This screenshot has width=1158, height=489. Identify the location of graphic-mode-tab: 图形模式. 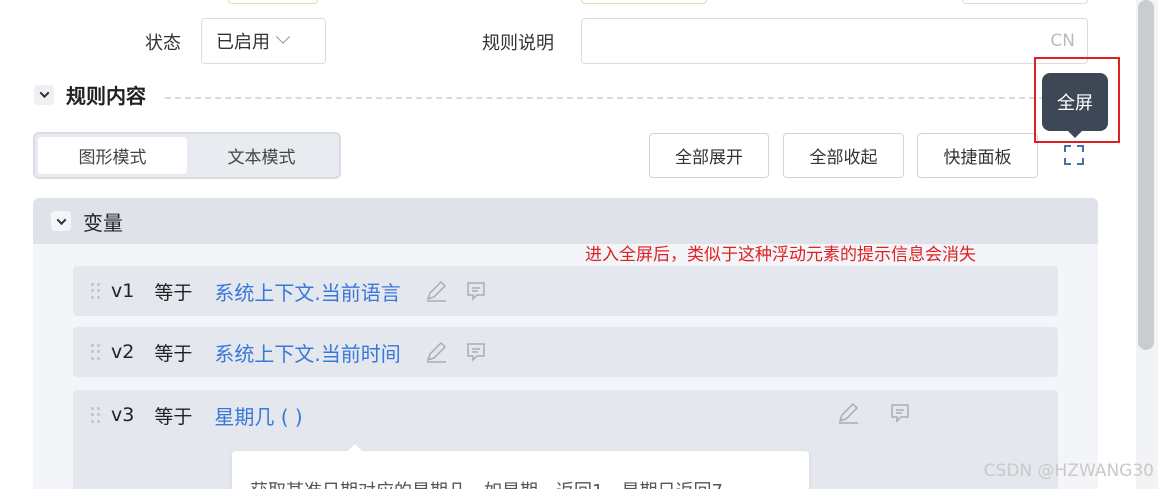
(112, 155).